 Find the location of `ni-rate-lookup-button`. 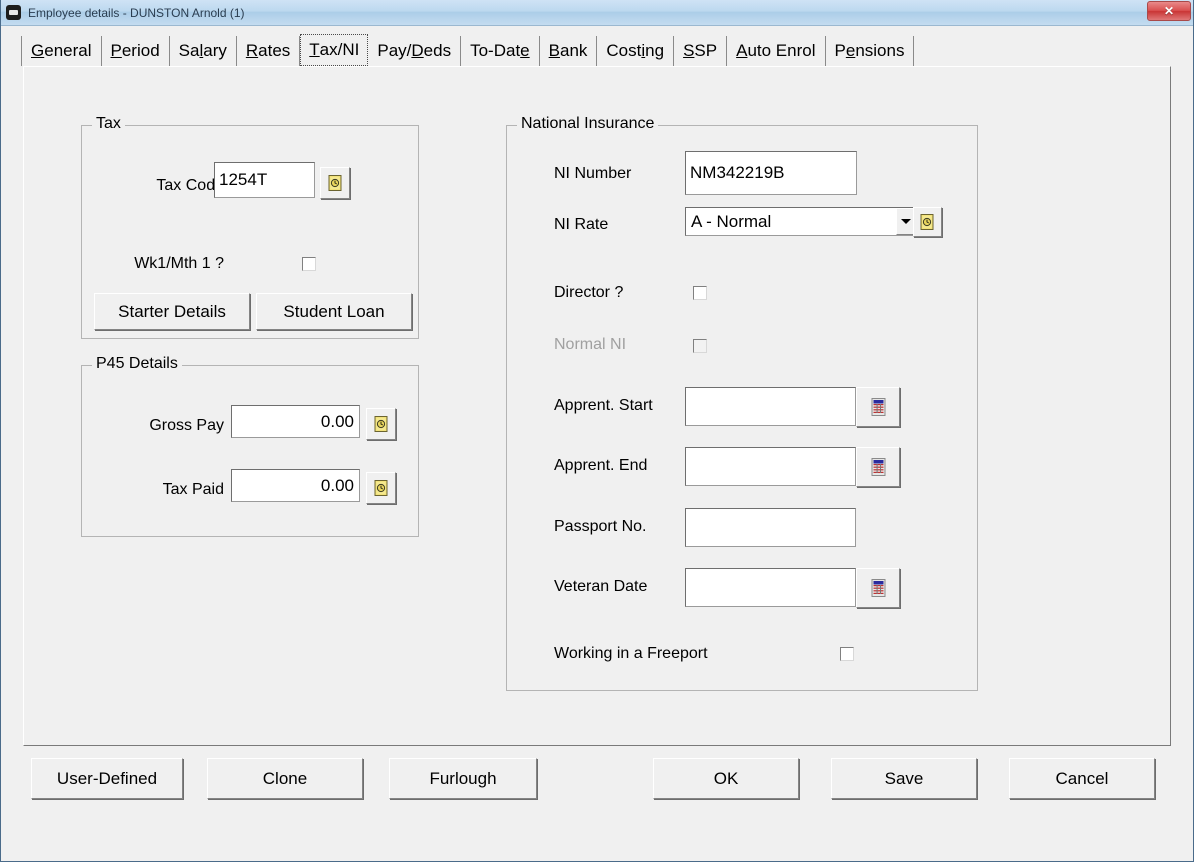

ni-rate-lookup-button is located at coordinates (927, 222).